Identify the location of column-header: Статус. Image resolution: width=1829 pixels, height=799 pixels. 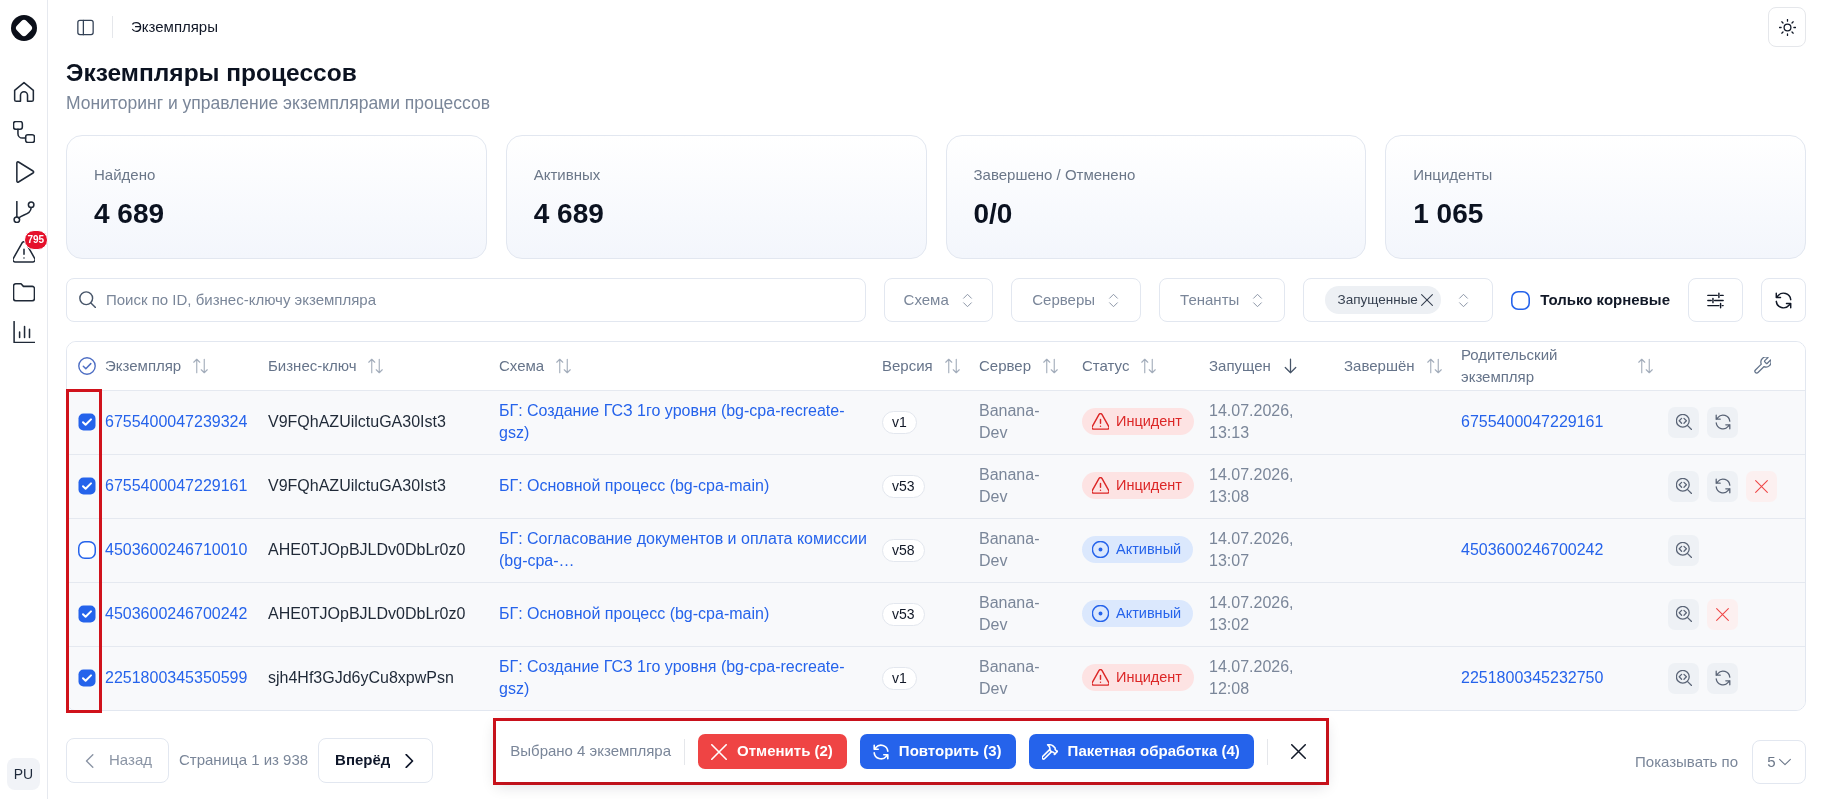
(1106, 365).